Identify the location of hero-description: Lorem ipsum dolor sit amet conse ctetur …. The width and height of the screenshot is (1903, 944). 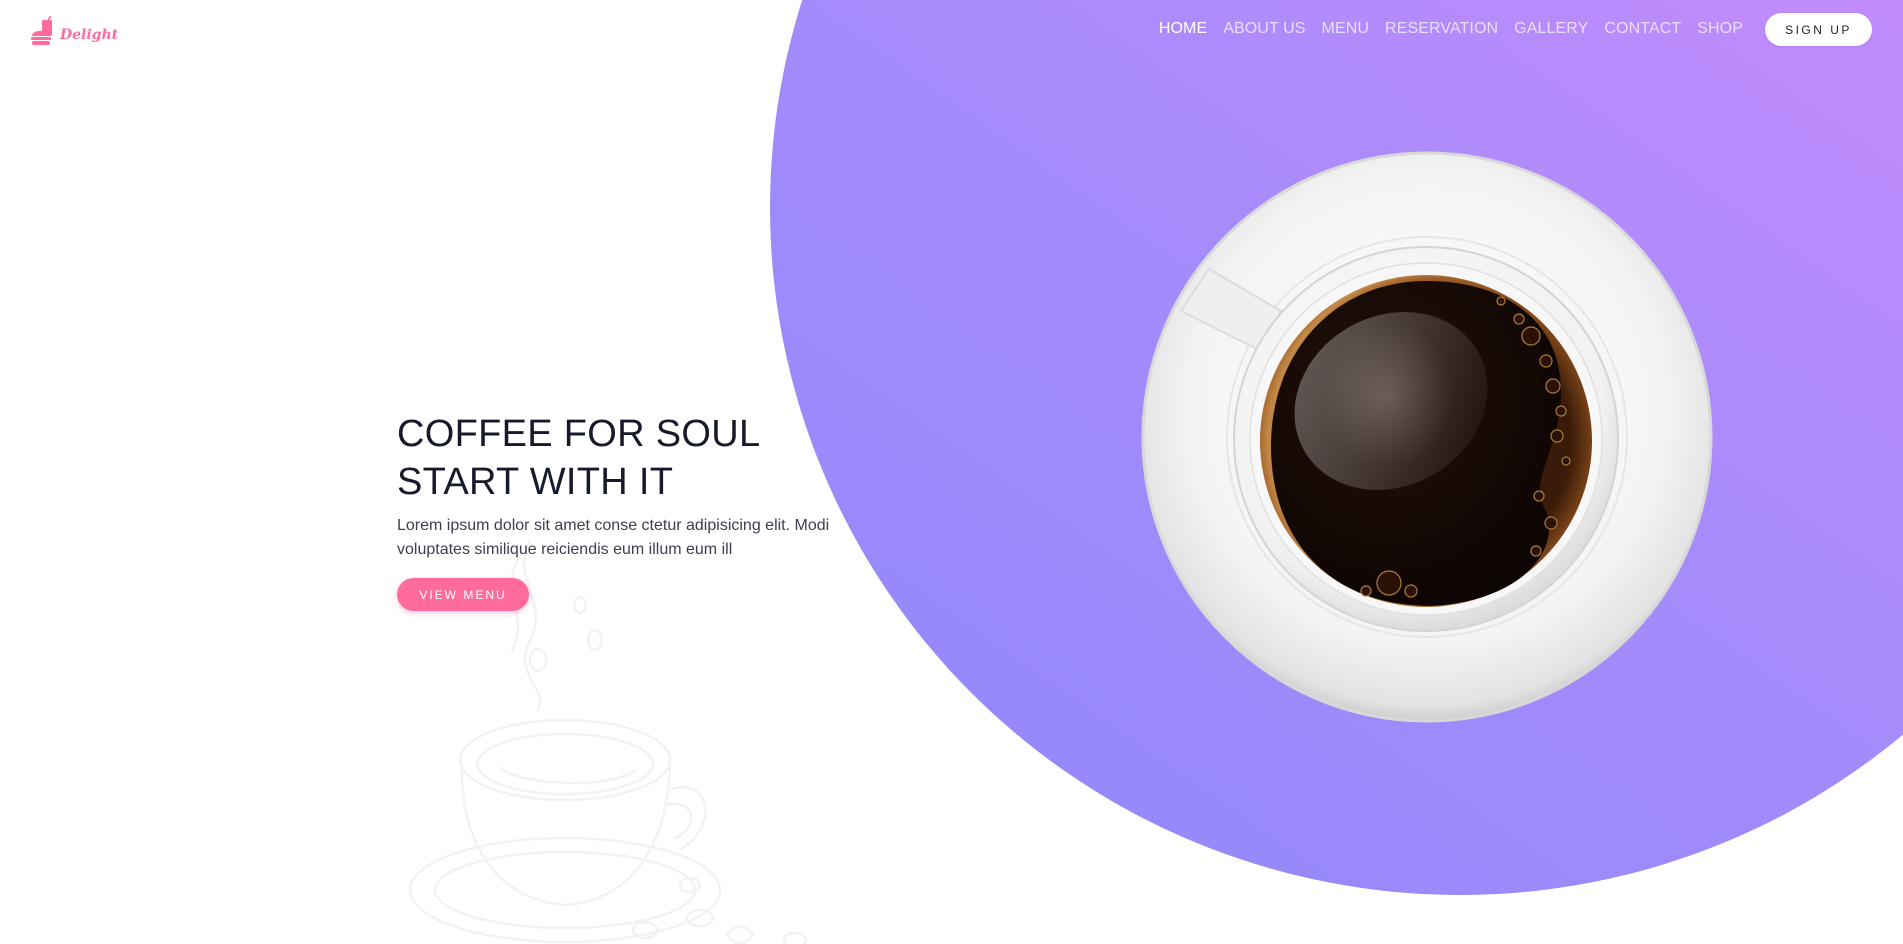
(613, 537).